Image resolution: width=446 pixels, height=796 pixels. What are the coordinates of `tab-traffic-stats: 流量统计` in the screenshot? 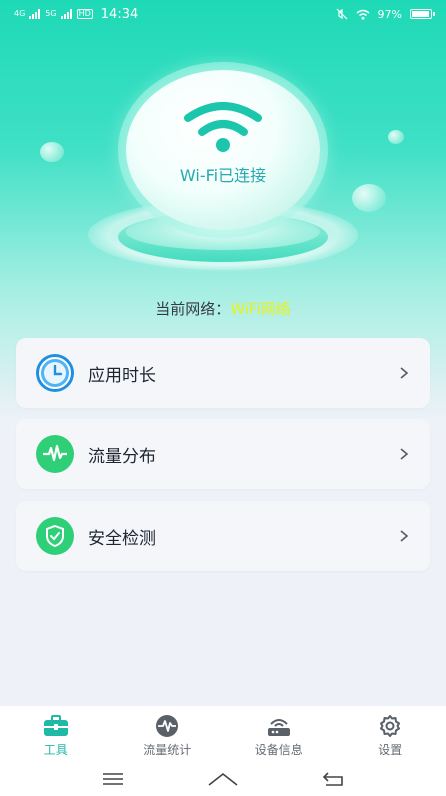 It's located at (167, 736).